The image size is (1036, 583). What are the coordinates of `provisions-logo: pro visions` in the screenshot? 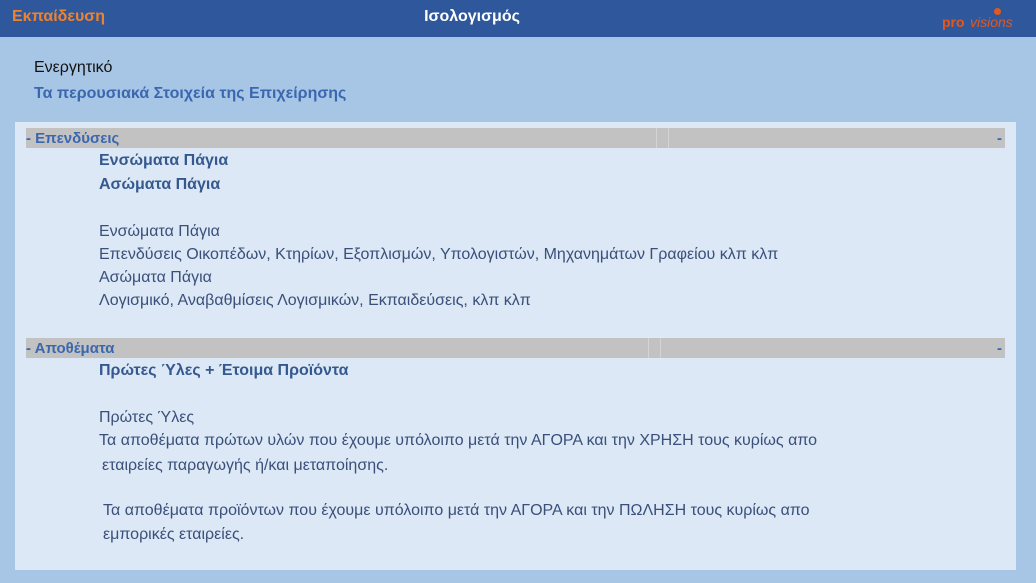 It's located at (985, 20).